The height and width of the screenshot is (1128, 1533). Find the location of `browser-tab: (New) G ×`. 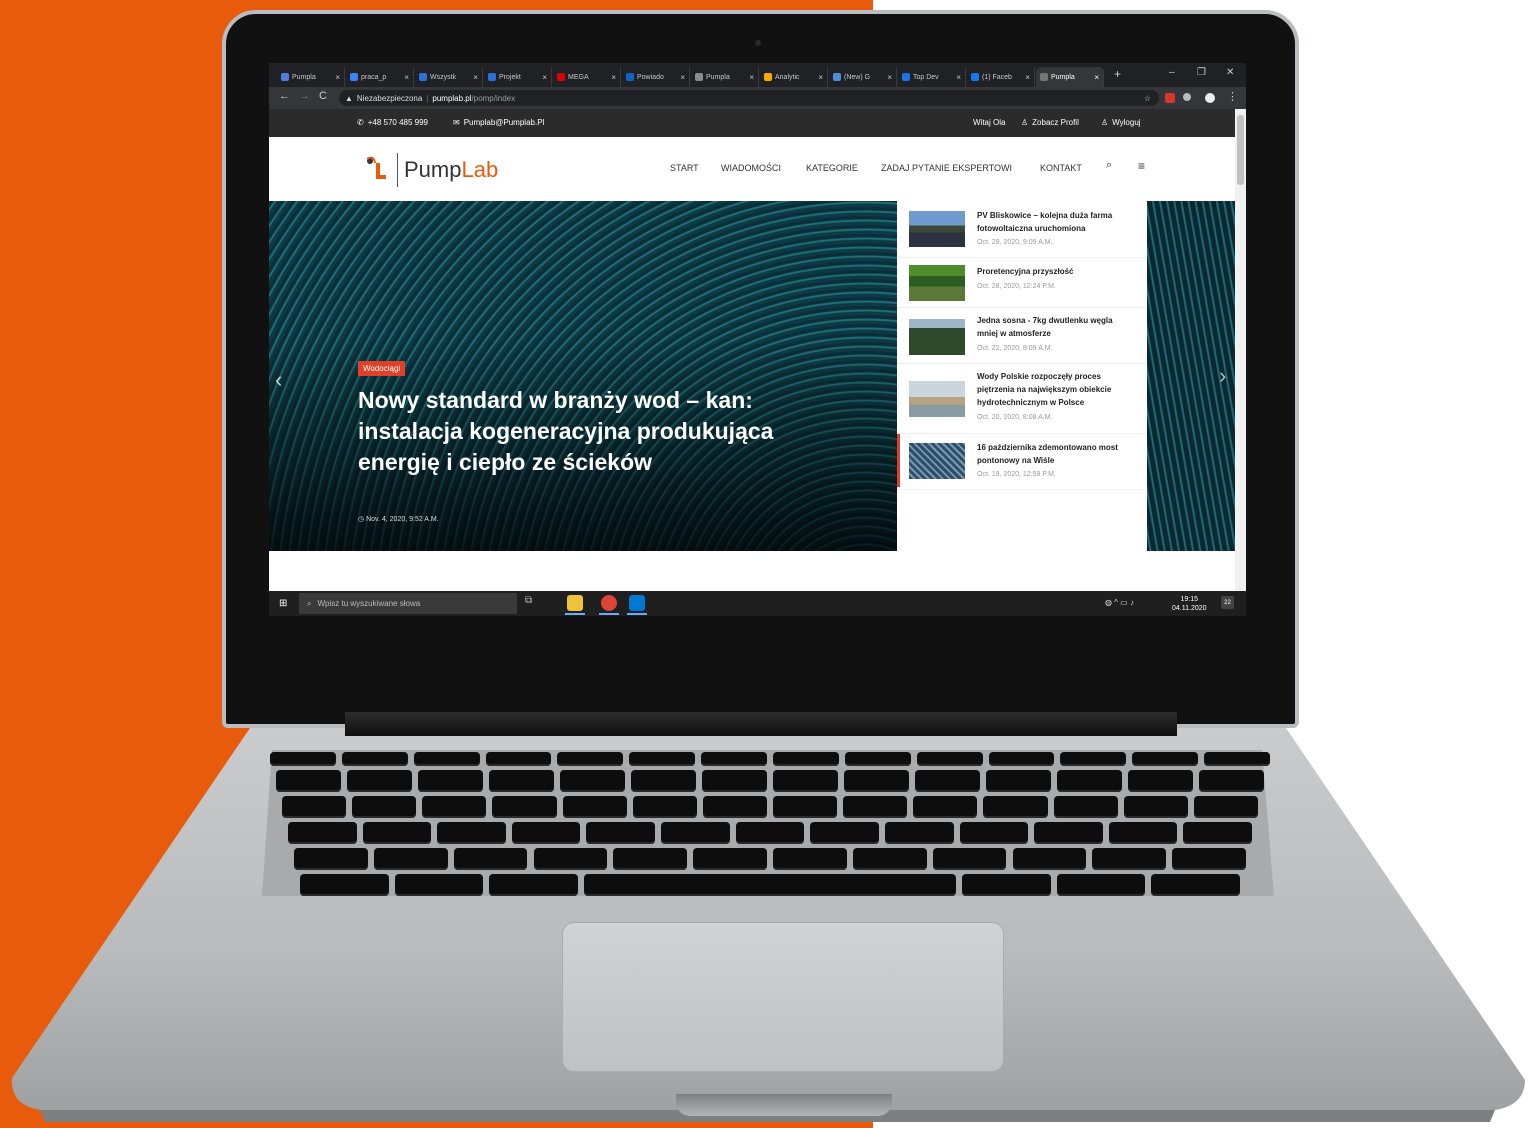

browser-tab: (New) G × is located at coordinates (863, 77).